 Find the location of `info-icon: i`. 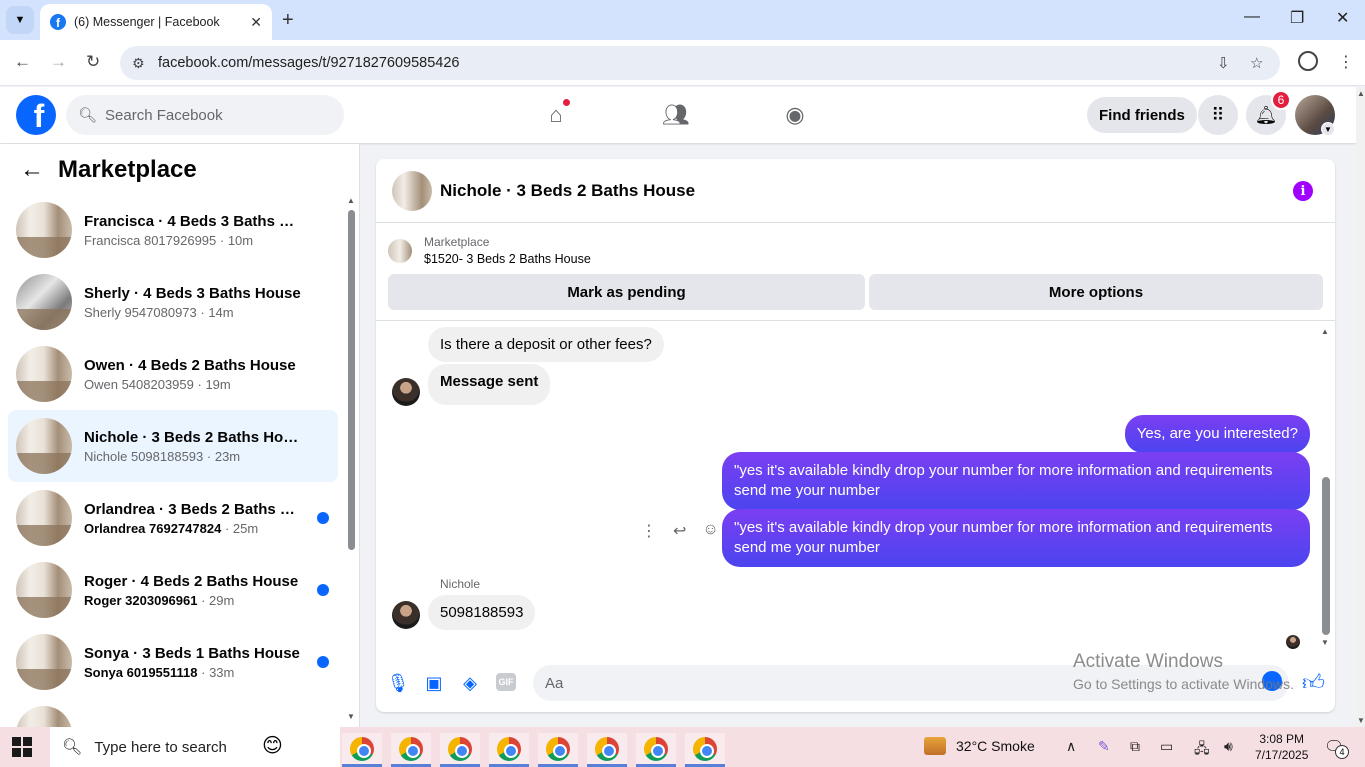

info-icon: i is located at coordinates (1303, 191).